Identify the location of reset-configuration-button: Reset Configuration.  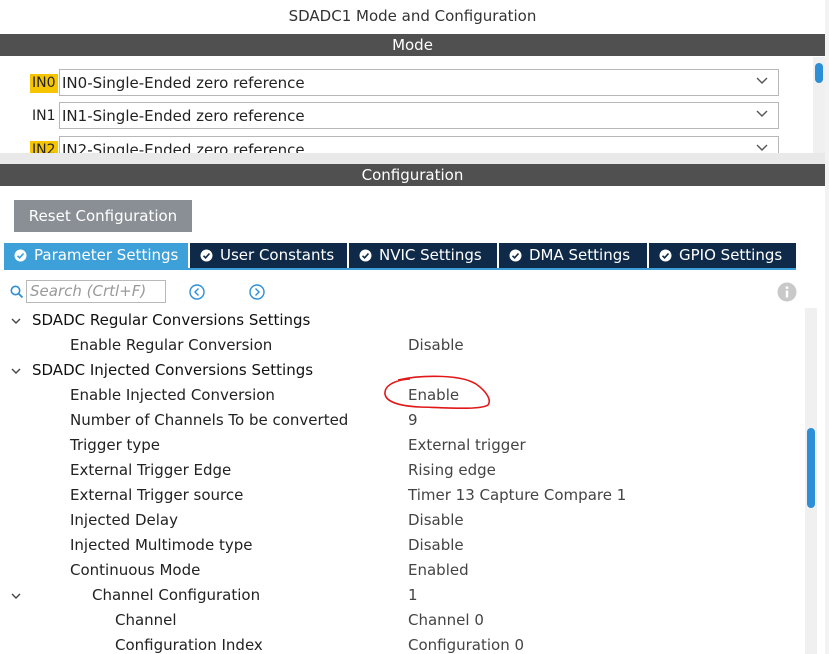
(103, 216).